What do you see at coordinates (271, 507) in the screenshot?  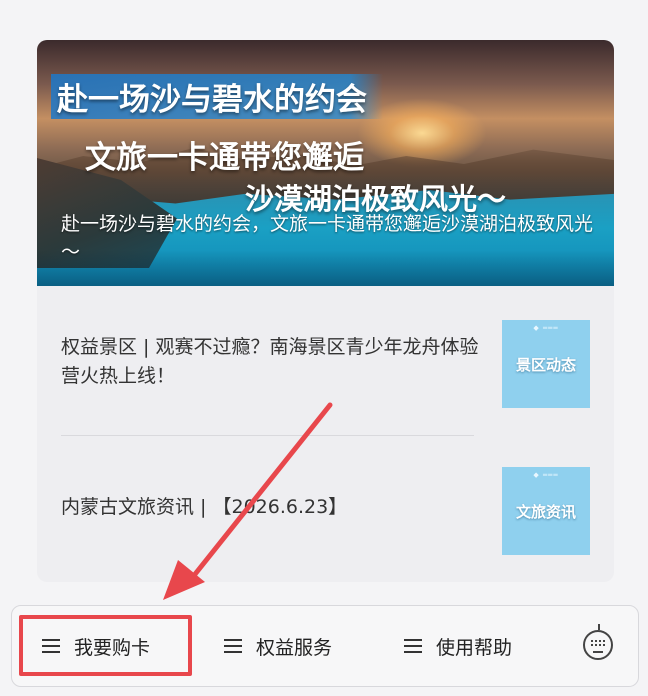 I see `news-title: 内蒙古文旅资讯 | 【2026.6.23】` at bounding box center [271, 507].